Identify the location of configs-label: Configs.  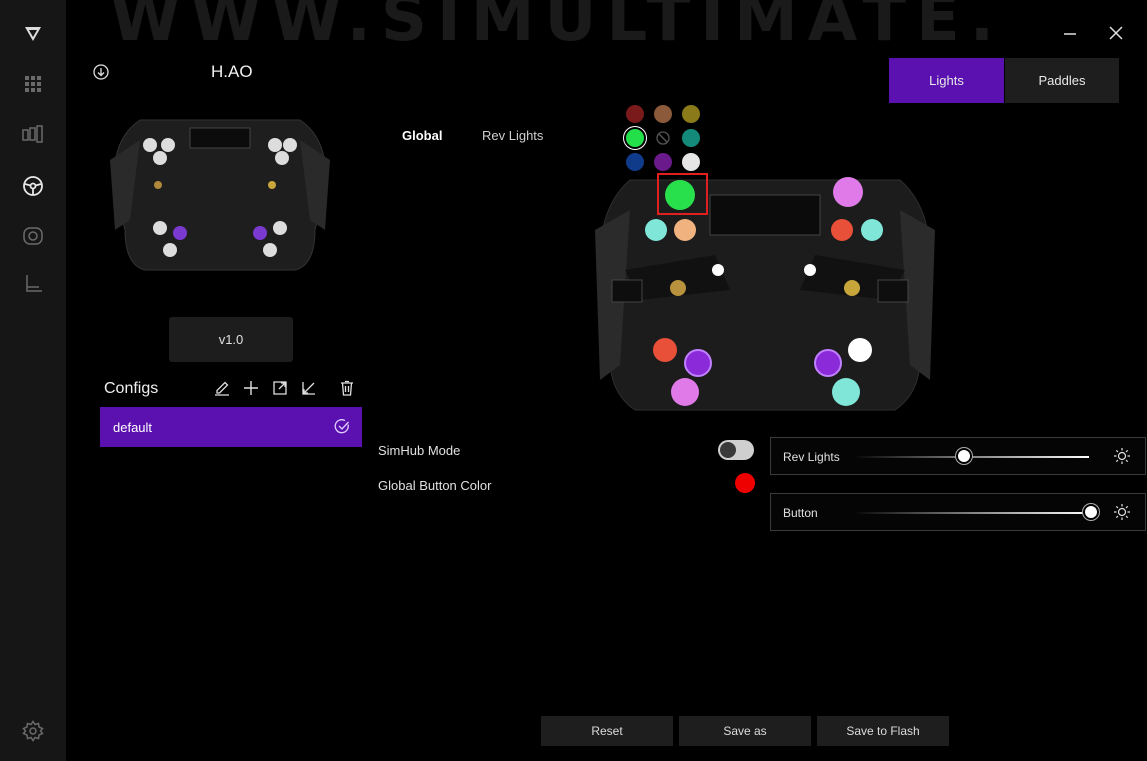
(131, 388).